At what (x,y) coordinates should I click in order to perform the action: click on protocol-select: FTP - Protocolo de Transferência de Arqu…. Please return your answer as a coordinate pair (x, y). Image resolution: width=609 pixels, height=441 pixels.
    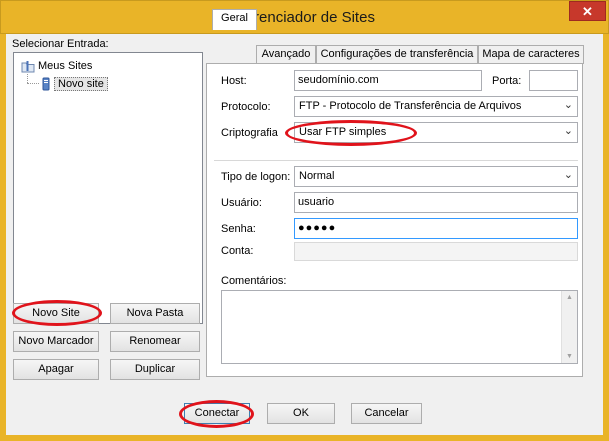
    Looking at the image, I should click on (436, 106).